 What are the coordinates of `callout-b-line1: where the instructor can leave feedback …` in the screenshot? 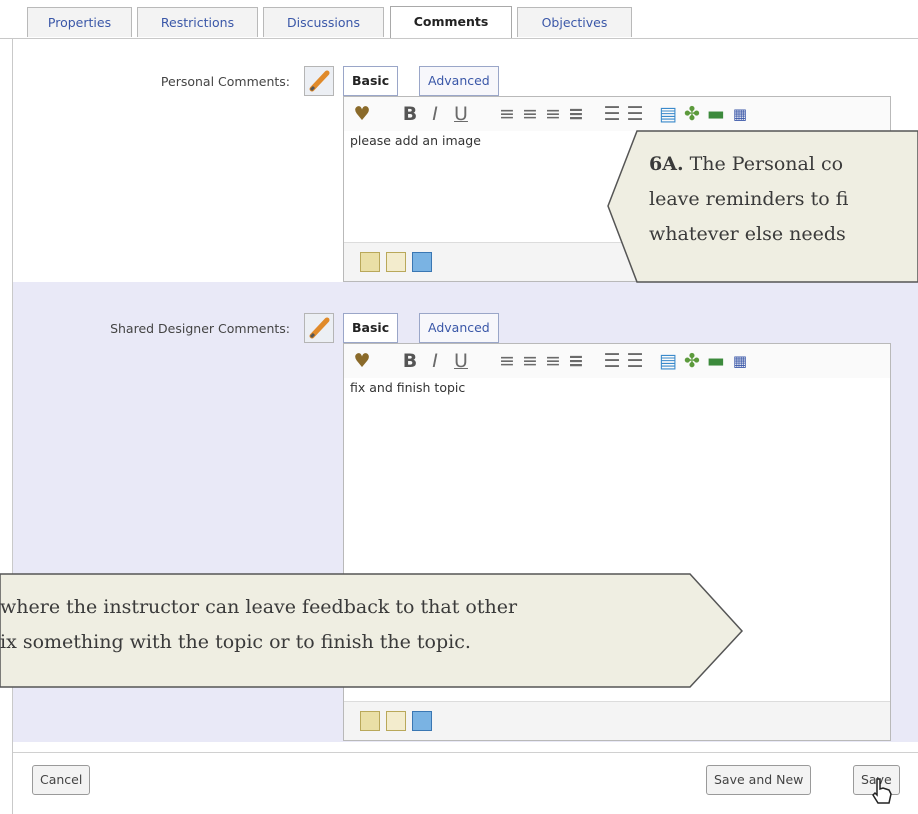 It's located at (259, 607).